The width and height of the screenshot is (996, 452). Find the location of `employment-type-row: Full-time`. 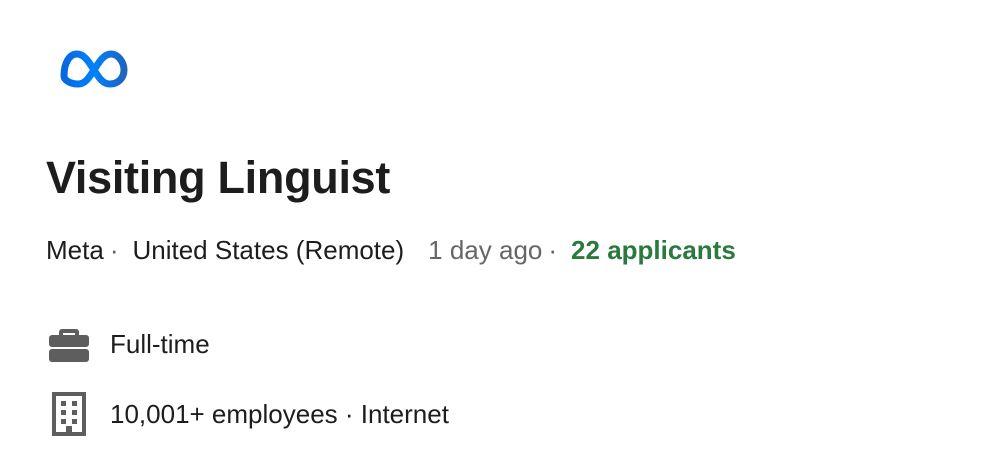

employment-type-row: Full-time is located at coordinates (128, 344).